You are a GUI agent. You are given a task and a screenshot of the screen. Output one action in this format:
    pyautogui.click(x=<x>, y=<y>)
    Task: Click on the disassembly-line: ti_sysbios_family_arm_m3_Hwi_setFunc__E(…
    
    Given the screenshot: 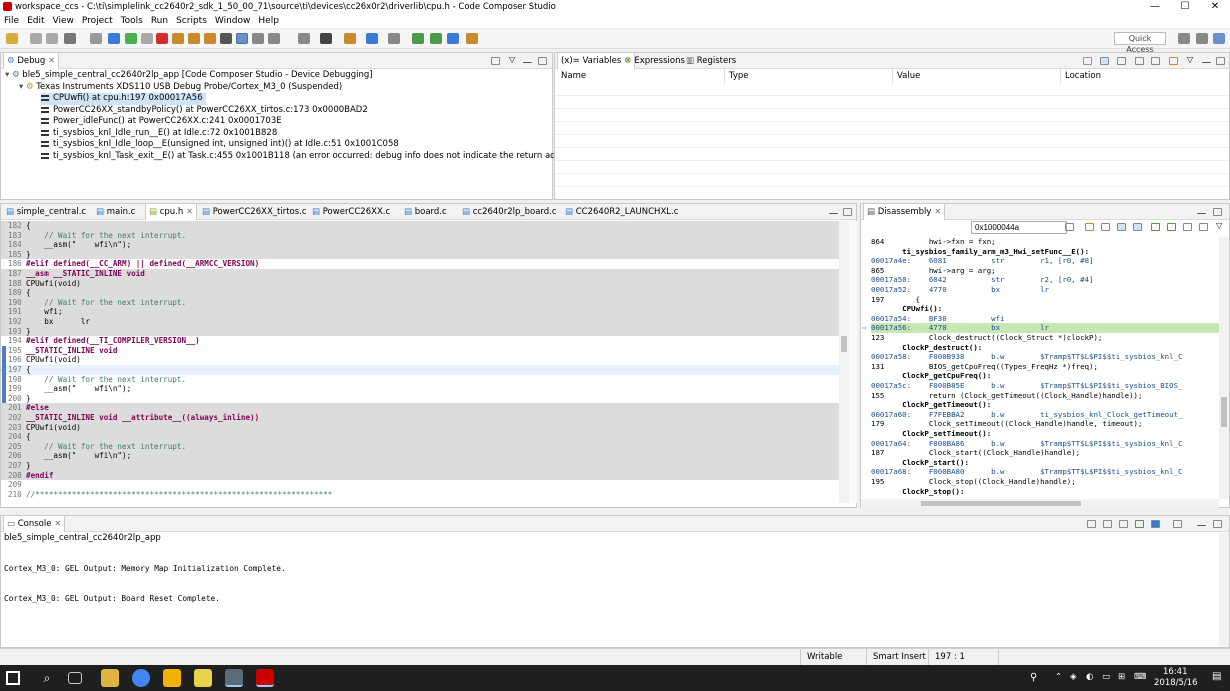 What is the action you would take?
    pyautogui.click(x=1045, y=252)
    